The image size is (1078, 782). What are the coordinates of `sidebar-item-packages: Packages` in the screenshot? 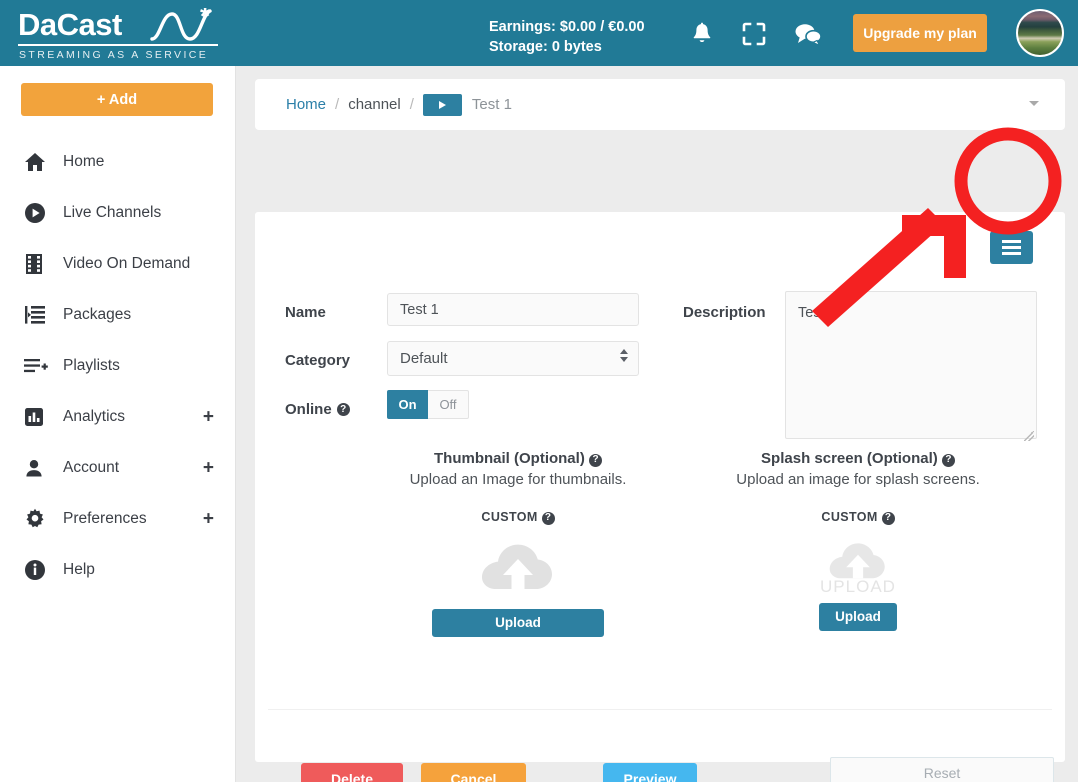 It's located at (118, 314).